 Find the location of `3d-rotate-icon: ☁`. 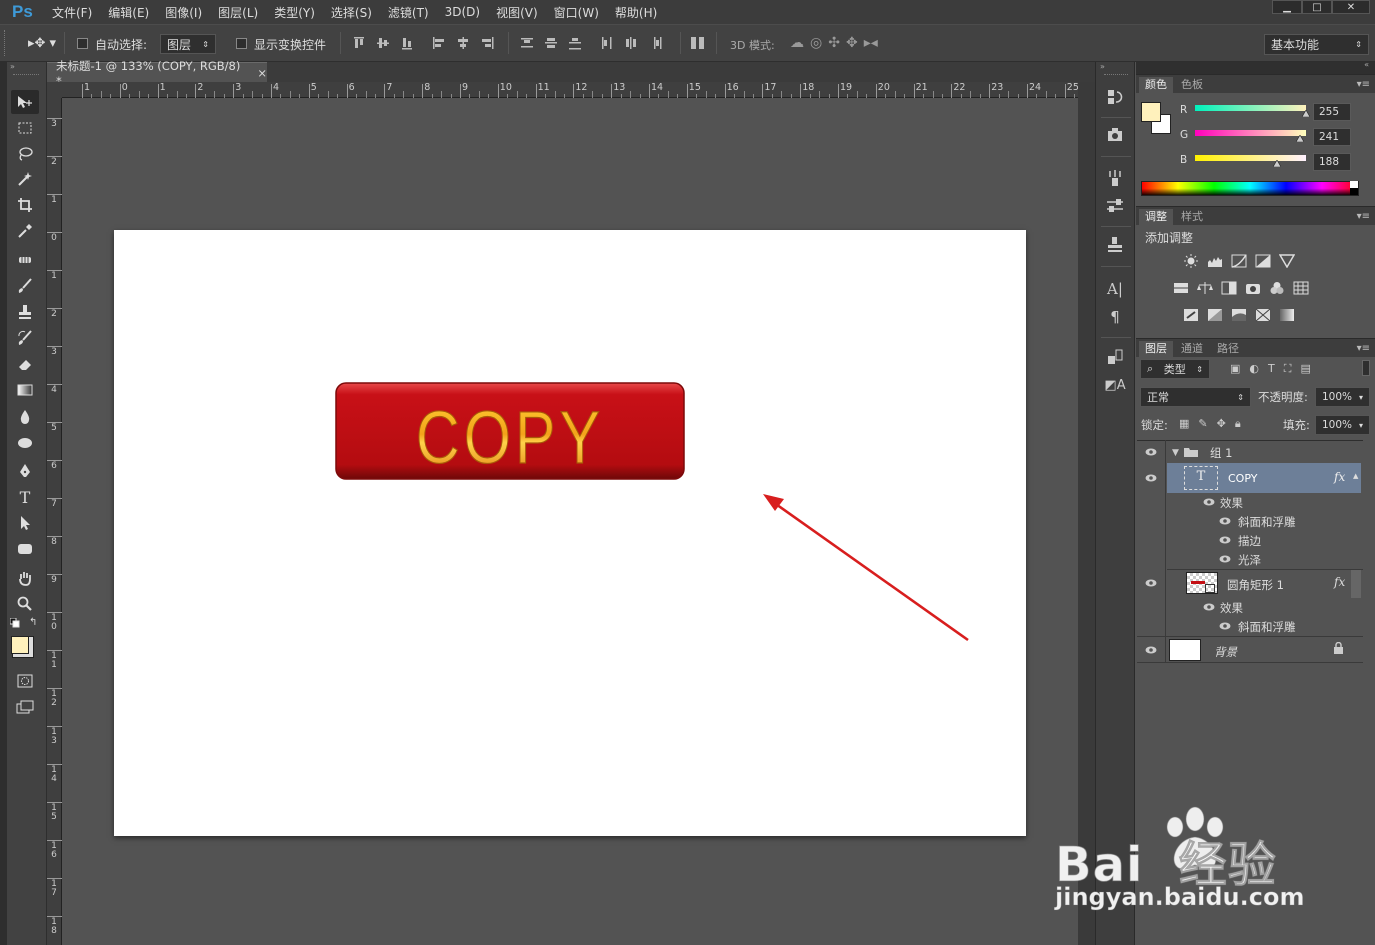

3d-rotate-icon: ☁ is located at coordinates (797, 43).